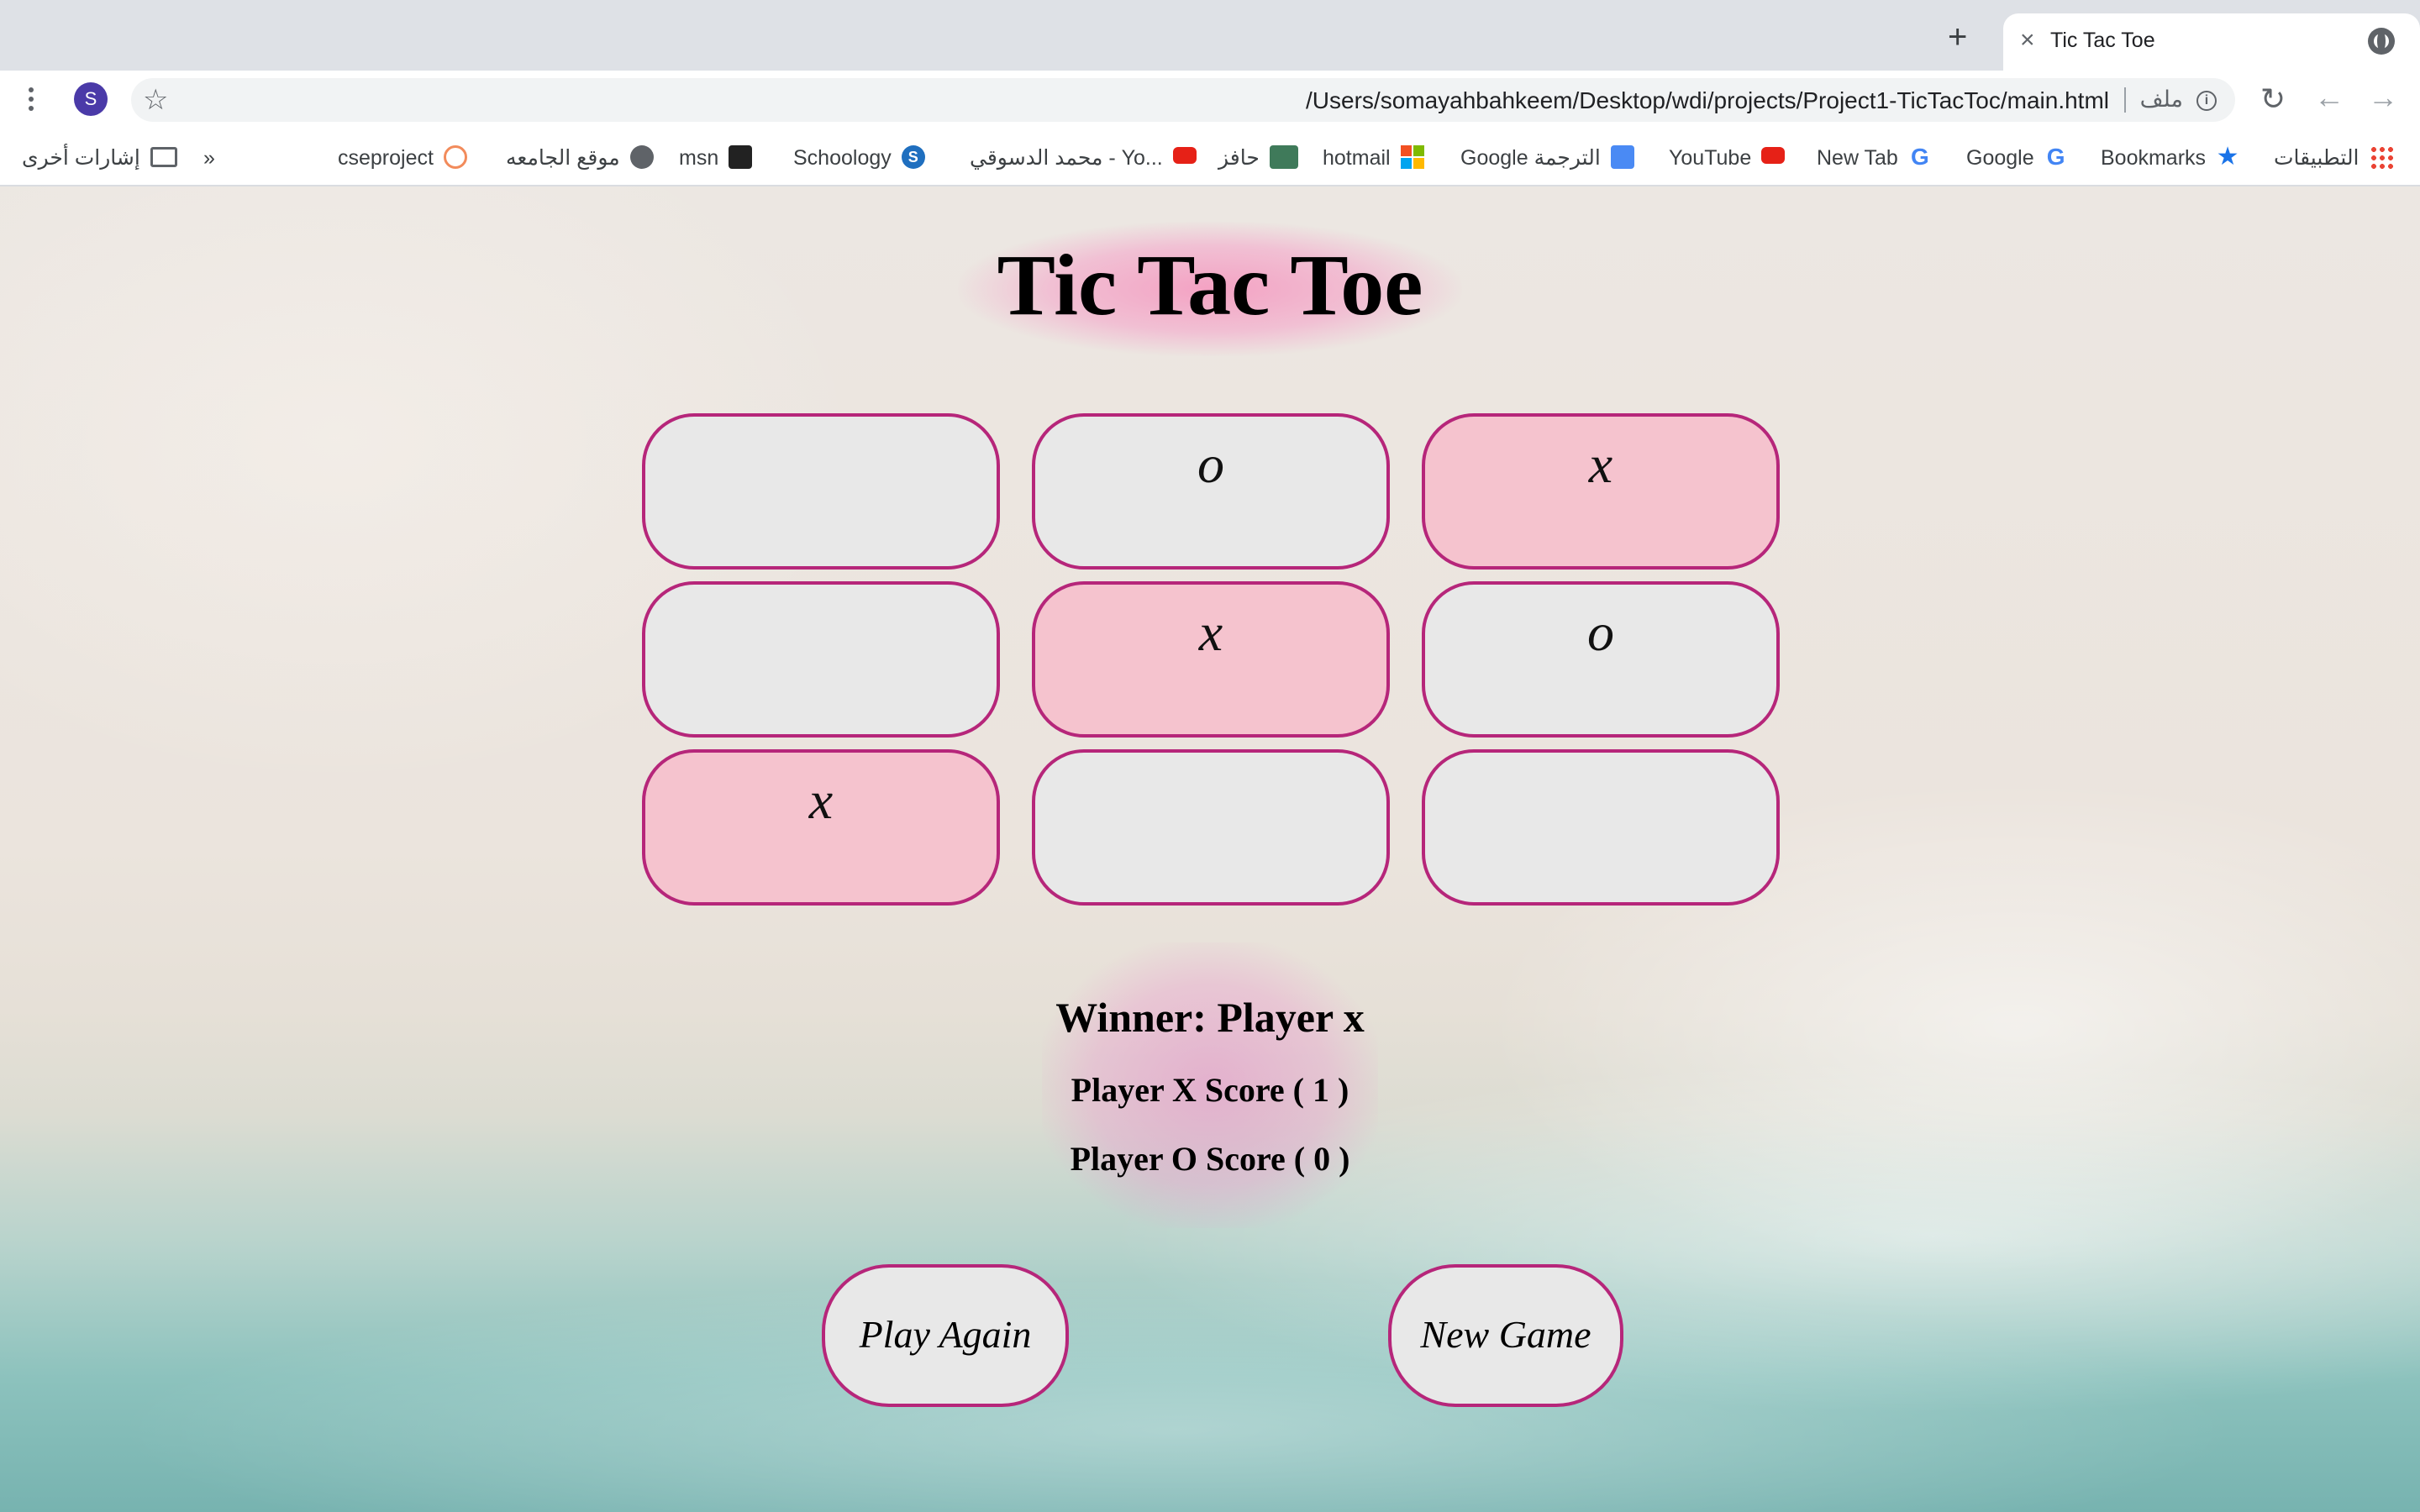  I want to click on other-bookmarks: إشارات أخرى, so click(99, 158).